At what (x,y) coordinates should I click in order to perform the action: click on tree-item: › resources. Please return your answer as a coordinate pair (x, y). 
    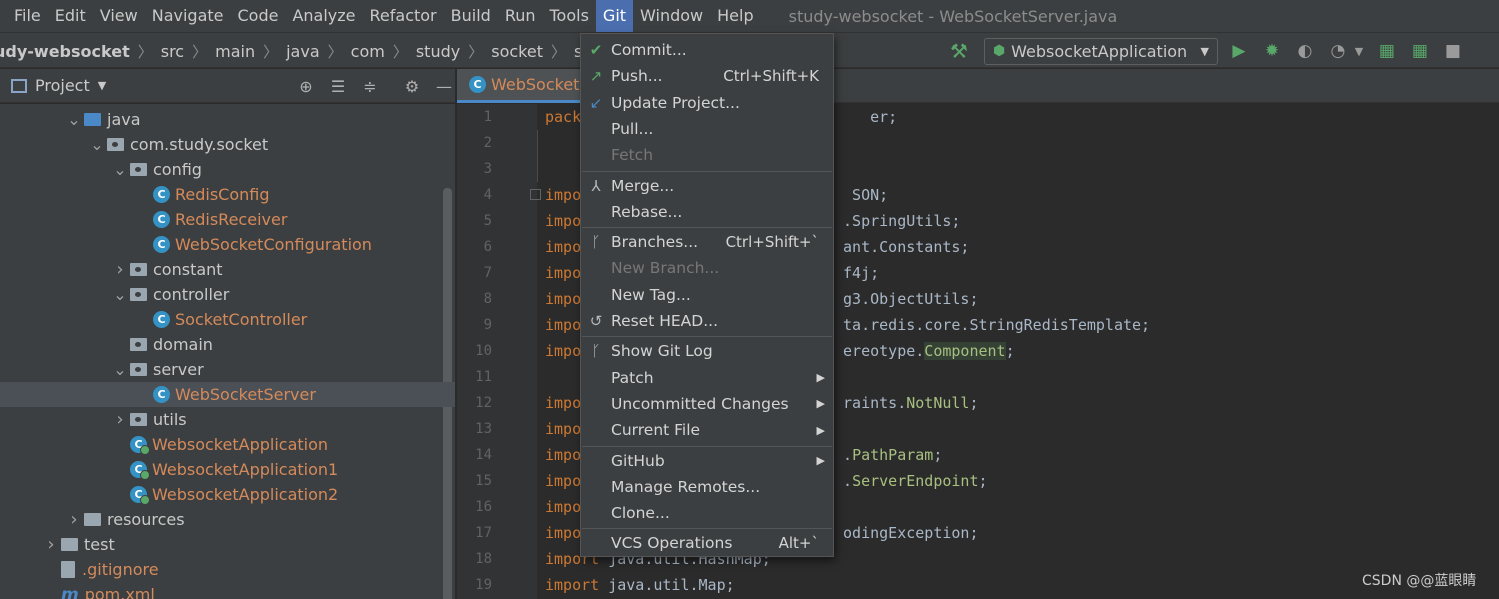
    Looking at the image, I should click on (227, 519).